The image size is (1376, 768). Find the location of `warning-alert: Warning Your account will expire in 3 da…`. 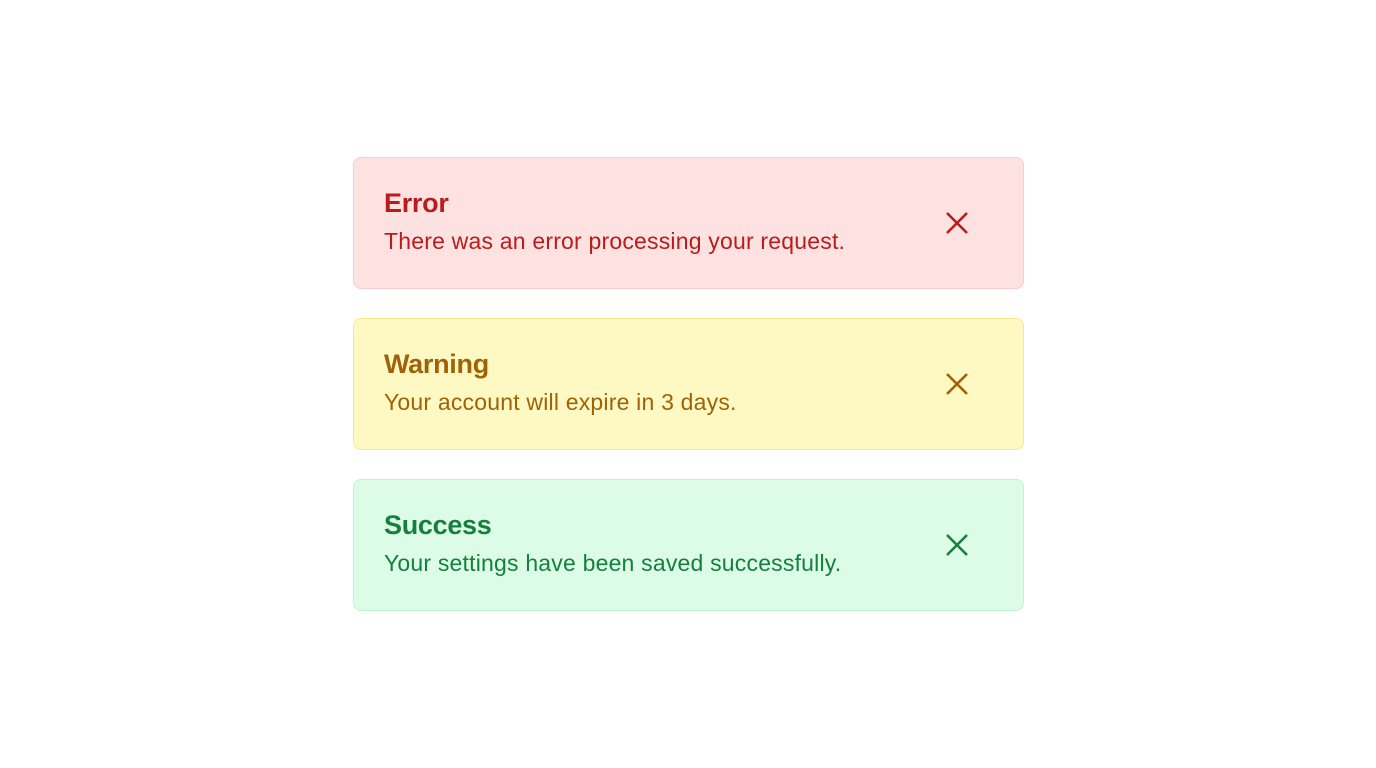

warning-alert: Warning Your account will expire in 3 da… is located at coordinates (688, 384).